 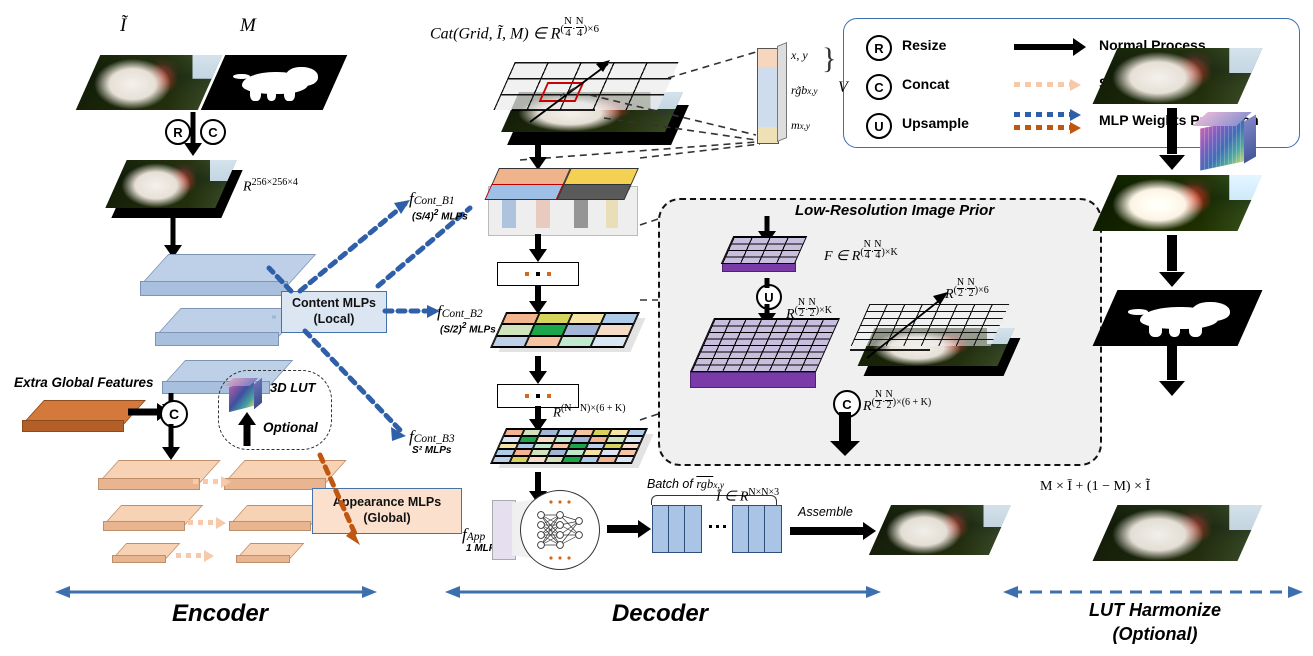 What do you see at coordinates (214, 482) in the screenshot?
I see `skip-connection-arrow-1-icon` at bounding box center [214, 482].